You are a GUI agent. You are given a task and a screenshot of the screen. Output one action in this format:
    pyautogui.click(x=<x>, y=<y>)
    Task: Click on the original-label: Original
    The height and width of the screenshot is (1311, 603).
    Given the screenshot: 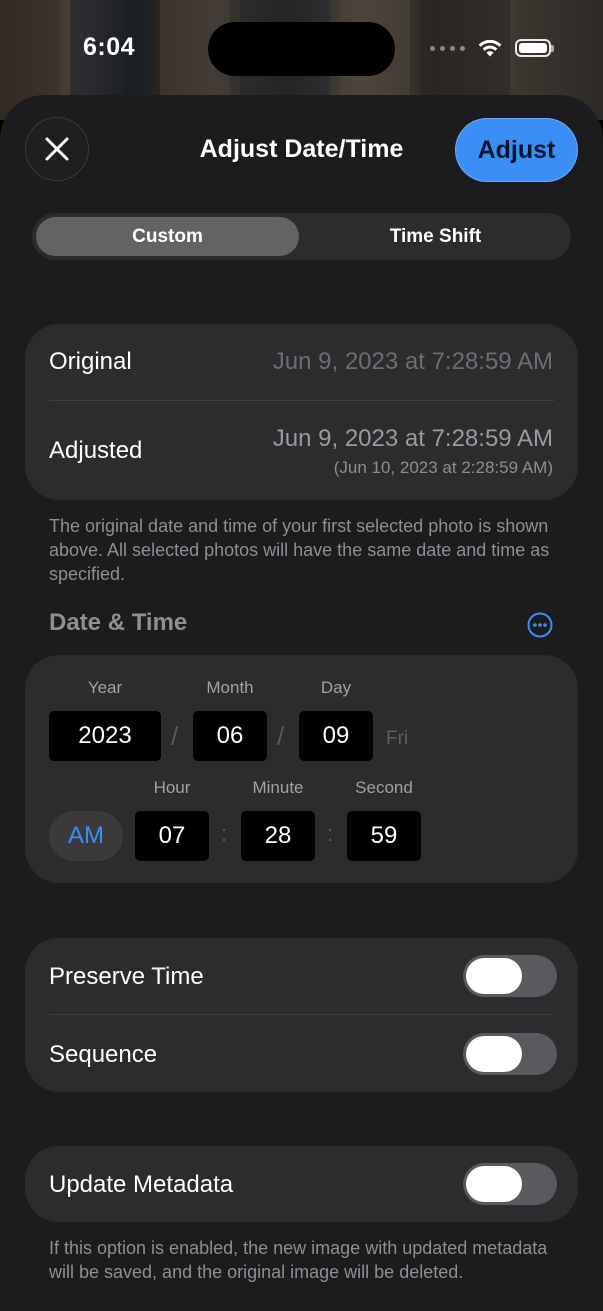 What is the action you would take?
    pyautogui.click(x=90, y=361)
    